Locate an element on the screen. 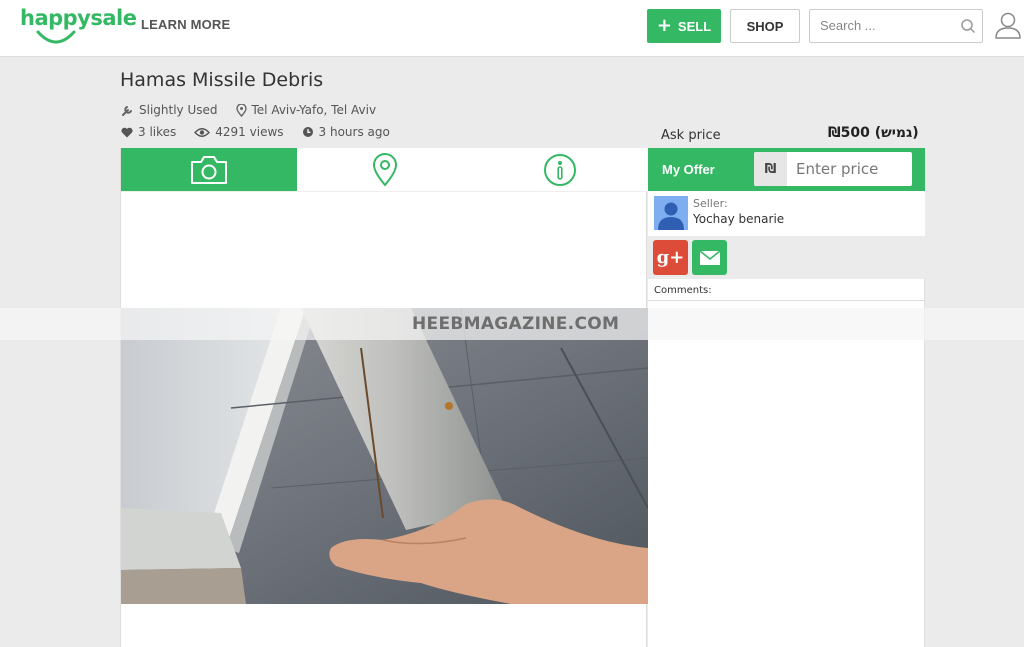  currency-symbol: ₪ is located at coordinates (770, 169).